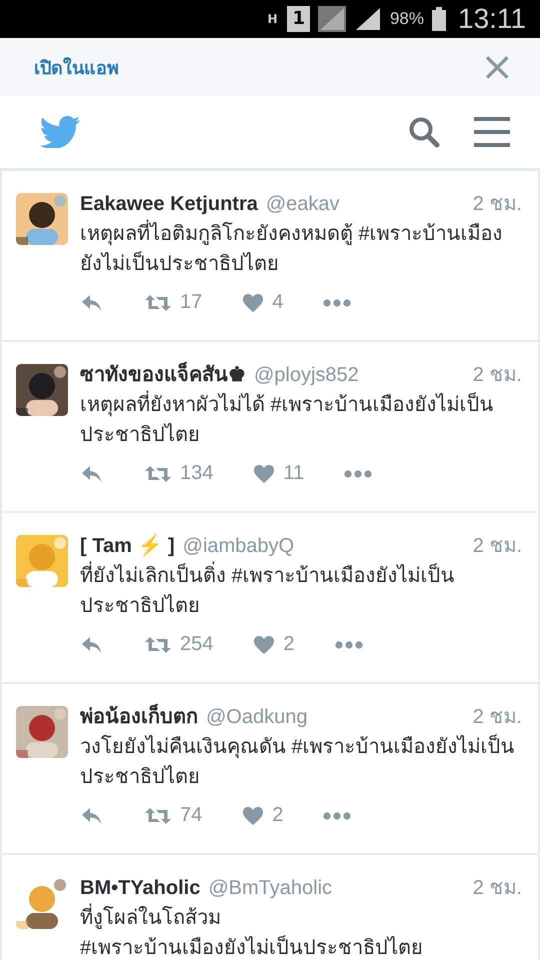  Describe the element at coordinates (439, 19) in the screenshot. I see `battery-icon` at that location.